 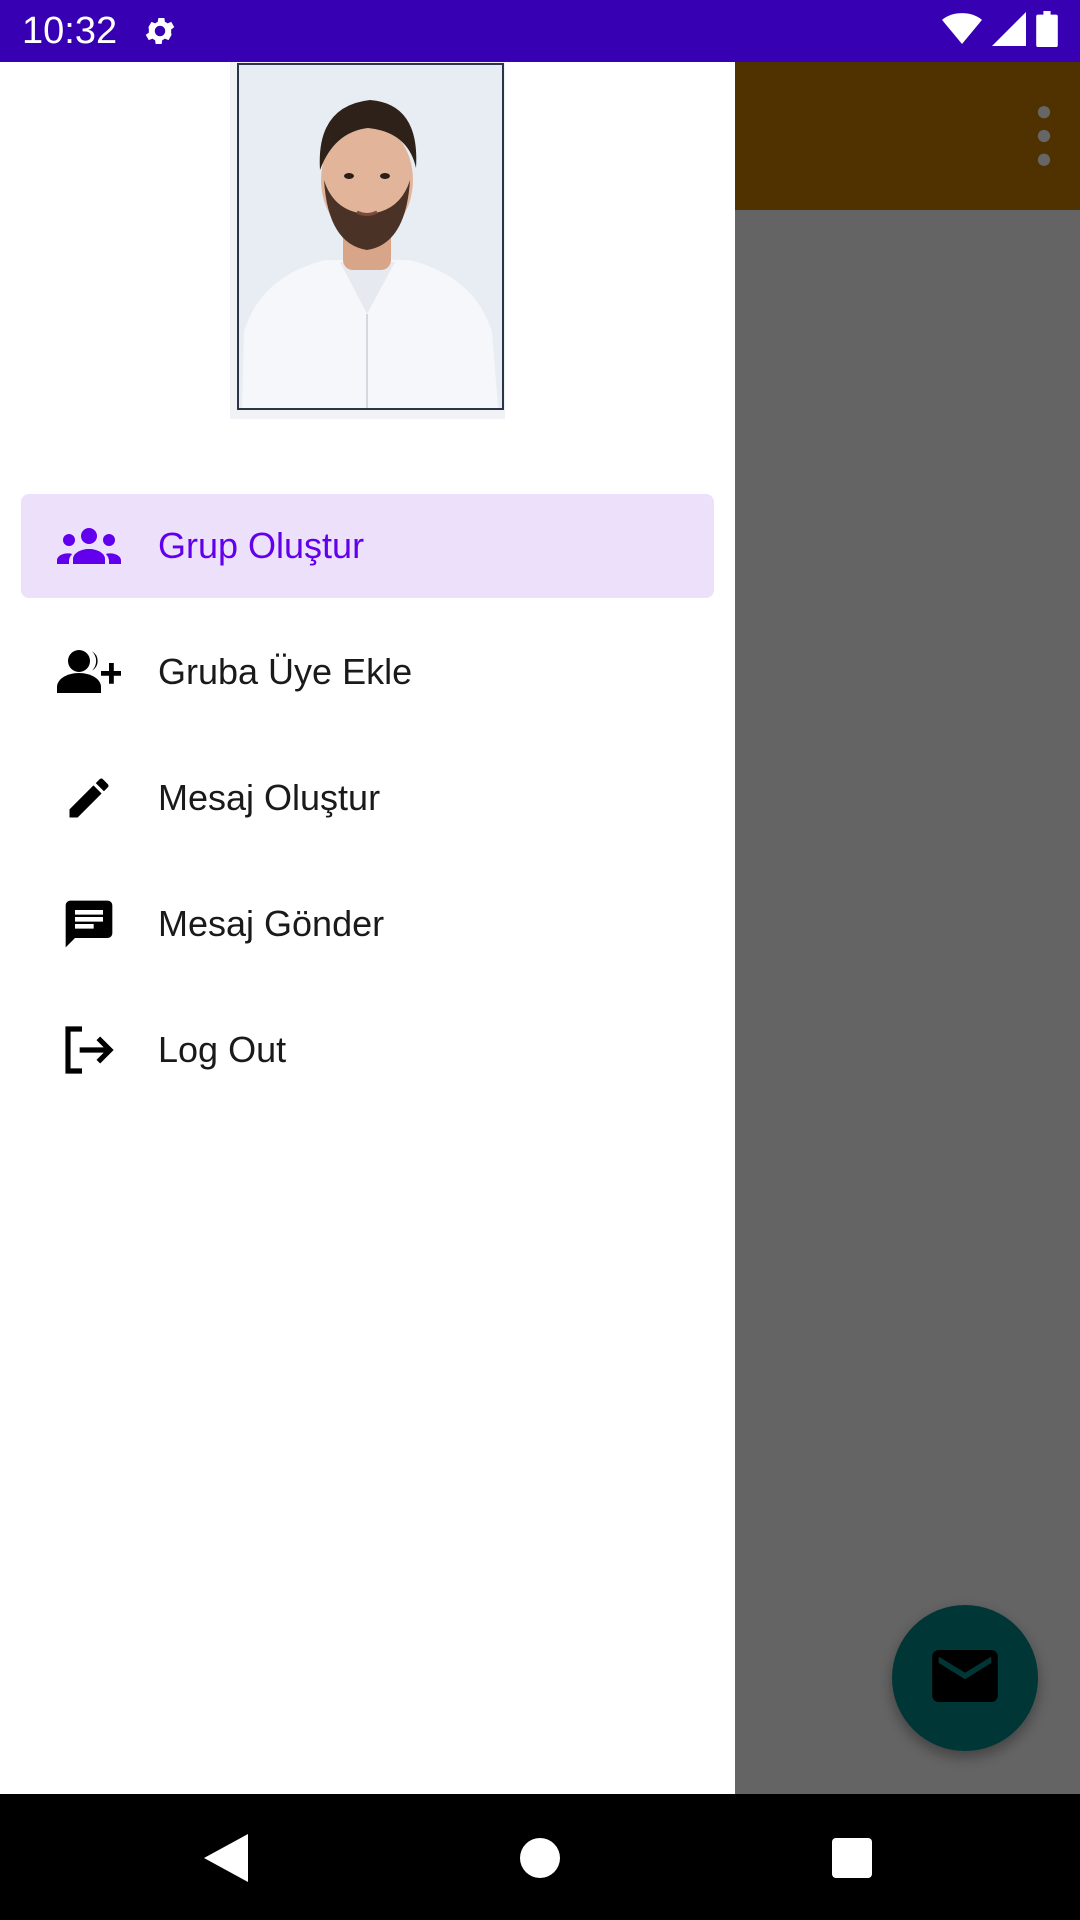 What do you see at coordinates (89, 672) in the screenshot?
I see `add-person-icon` at bounding box center [89, 672].